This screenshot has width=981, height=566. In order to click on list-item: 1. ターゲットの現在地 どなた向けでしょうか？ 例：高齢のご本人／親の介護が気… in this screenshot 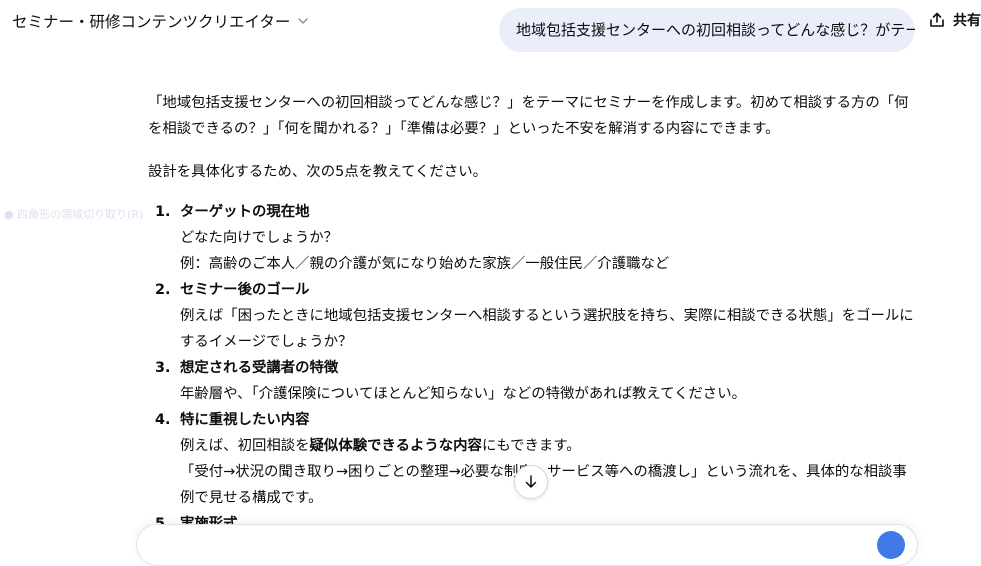, I will do `click(534, 238)`.